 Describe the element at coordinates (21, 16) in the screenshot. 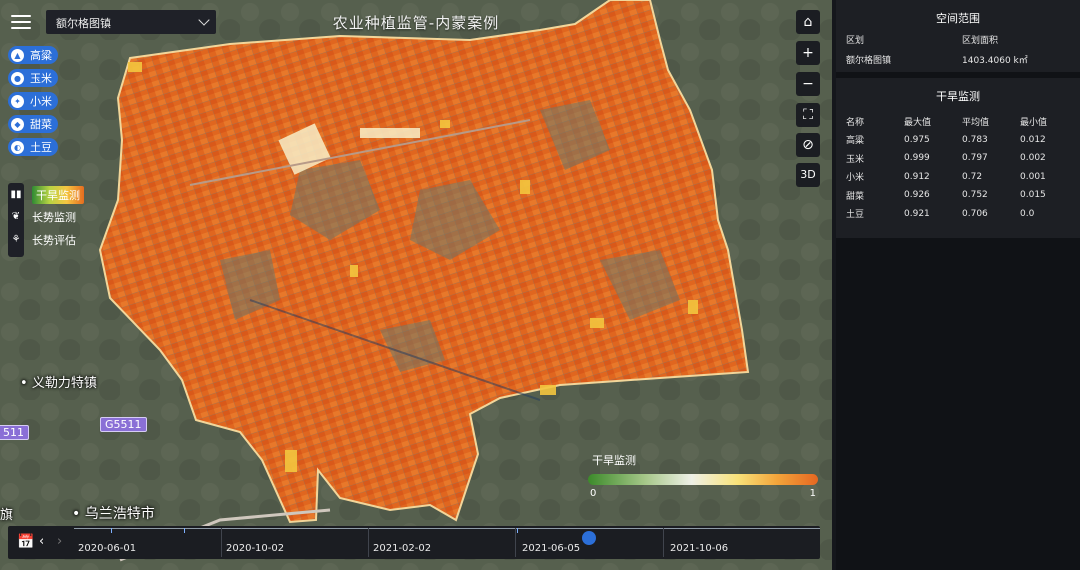

I see `menu-icon` at that location.